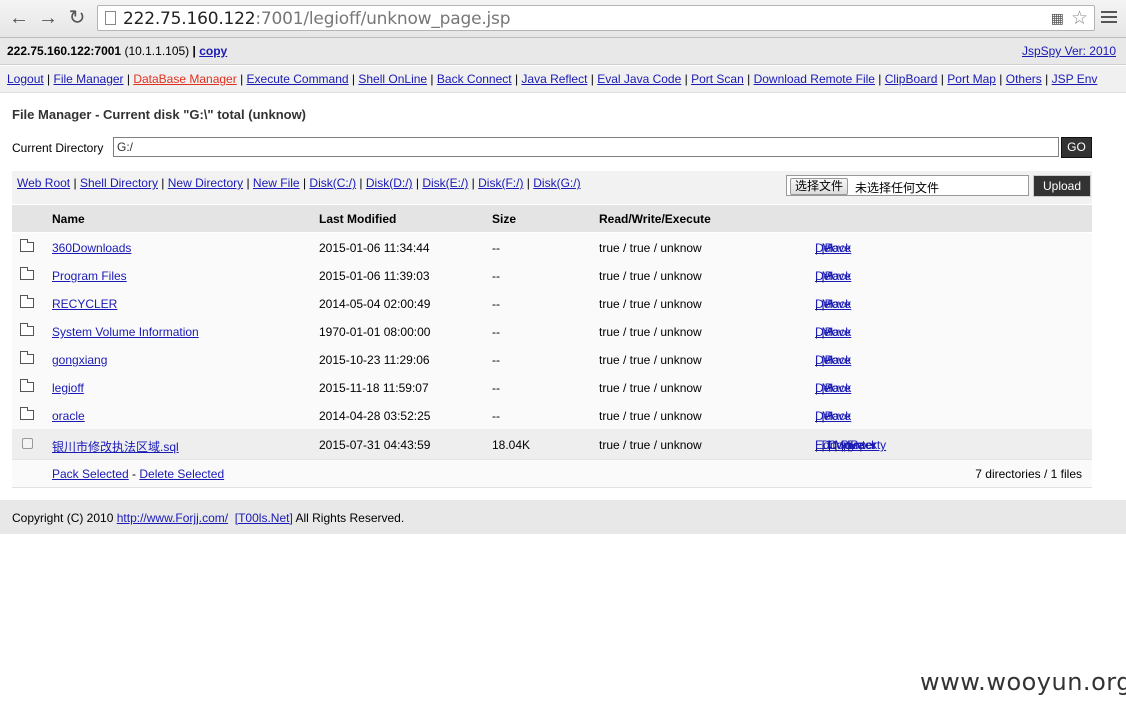  I want to click on item-count: 7 directories / 1 files, so click(1028, 474).